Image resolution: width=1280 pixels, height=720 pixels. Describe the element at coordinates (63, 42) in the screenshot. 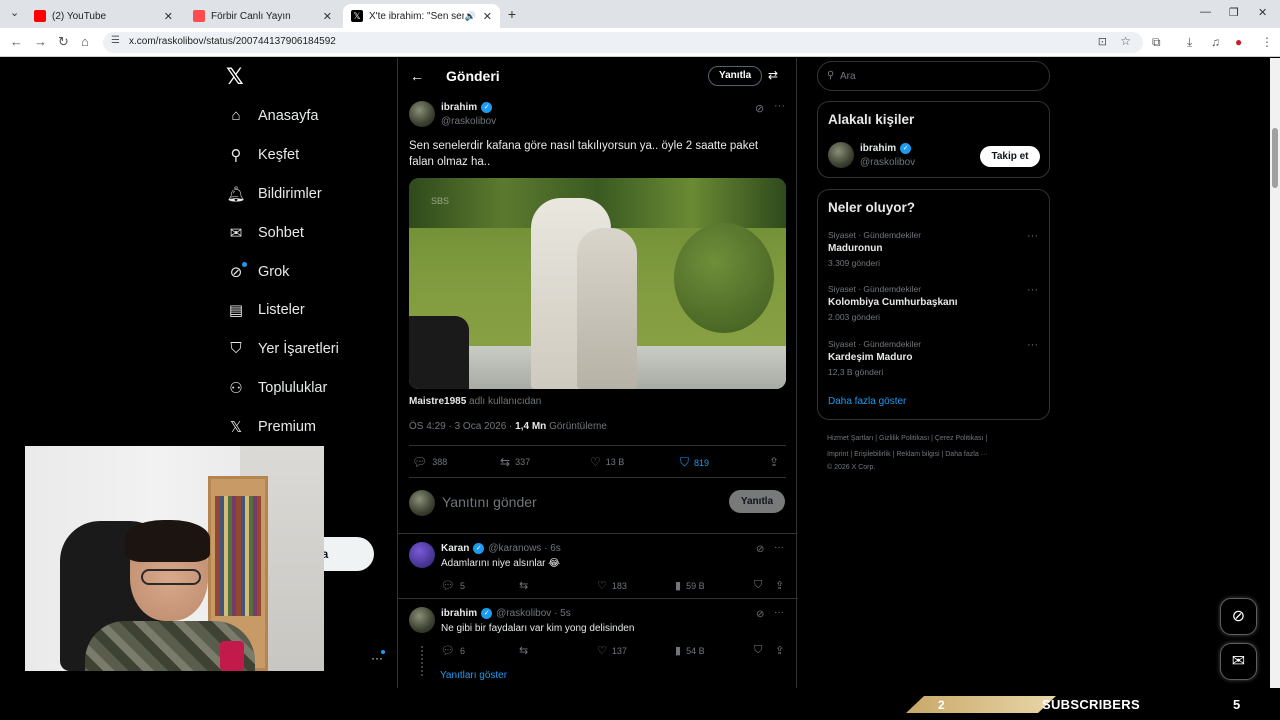

I see `reload-icon: ↻` at that location.